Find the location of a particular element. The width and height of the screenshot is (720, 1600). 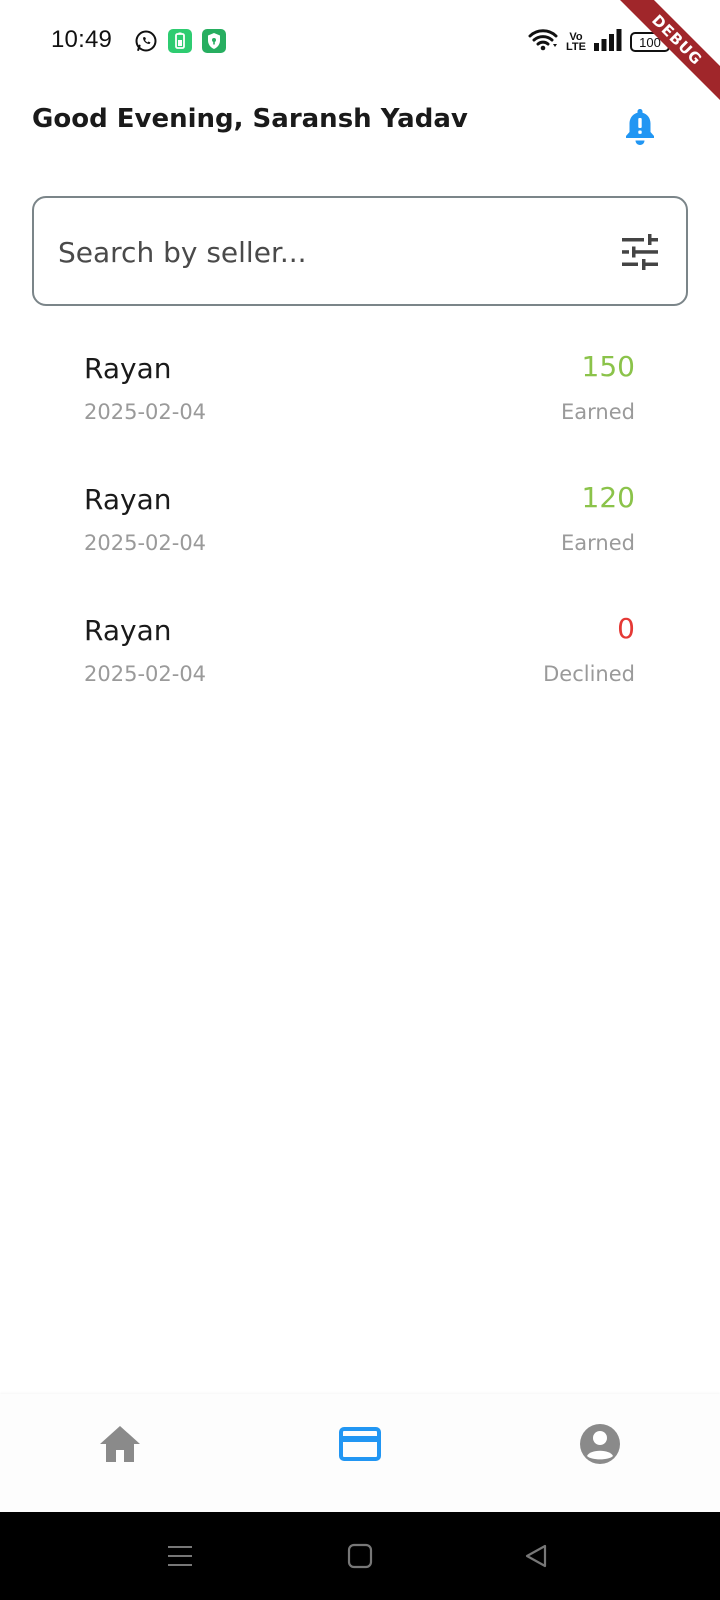

wifi-icon is located at coordinates (543, 42).